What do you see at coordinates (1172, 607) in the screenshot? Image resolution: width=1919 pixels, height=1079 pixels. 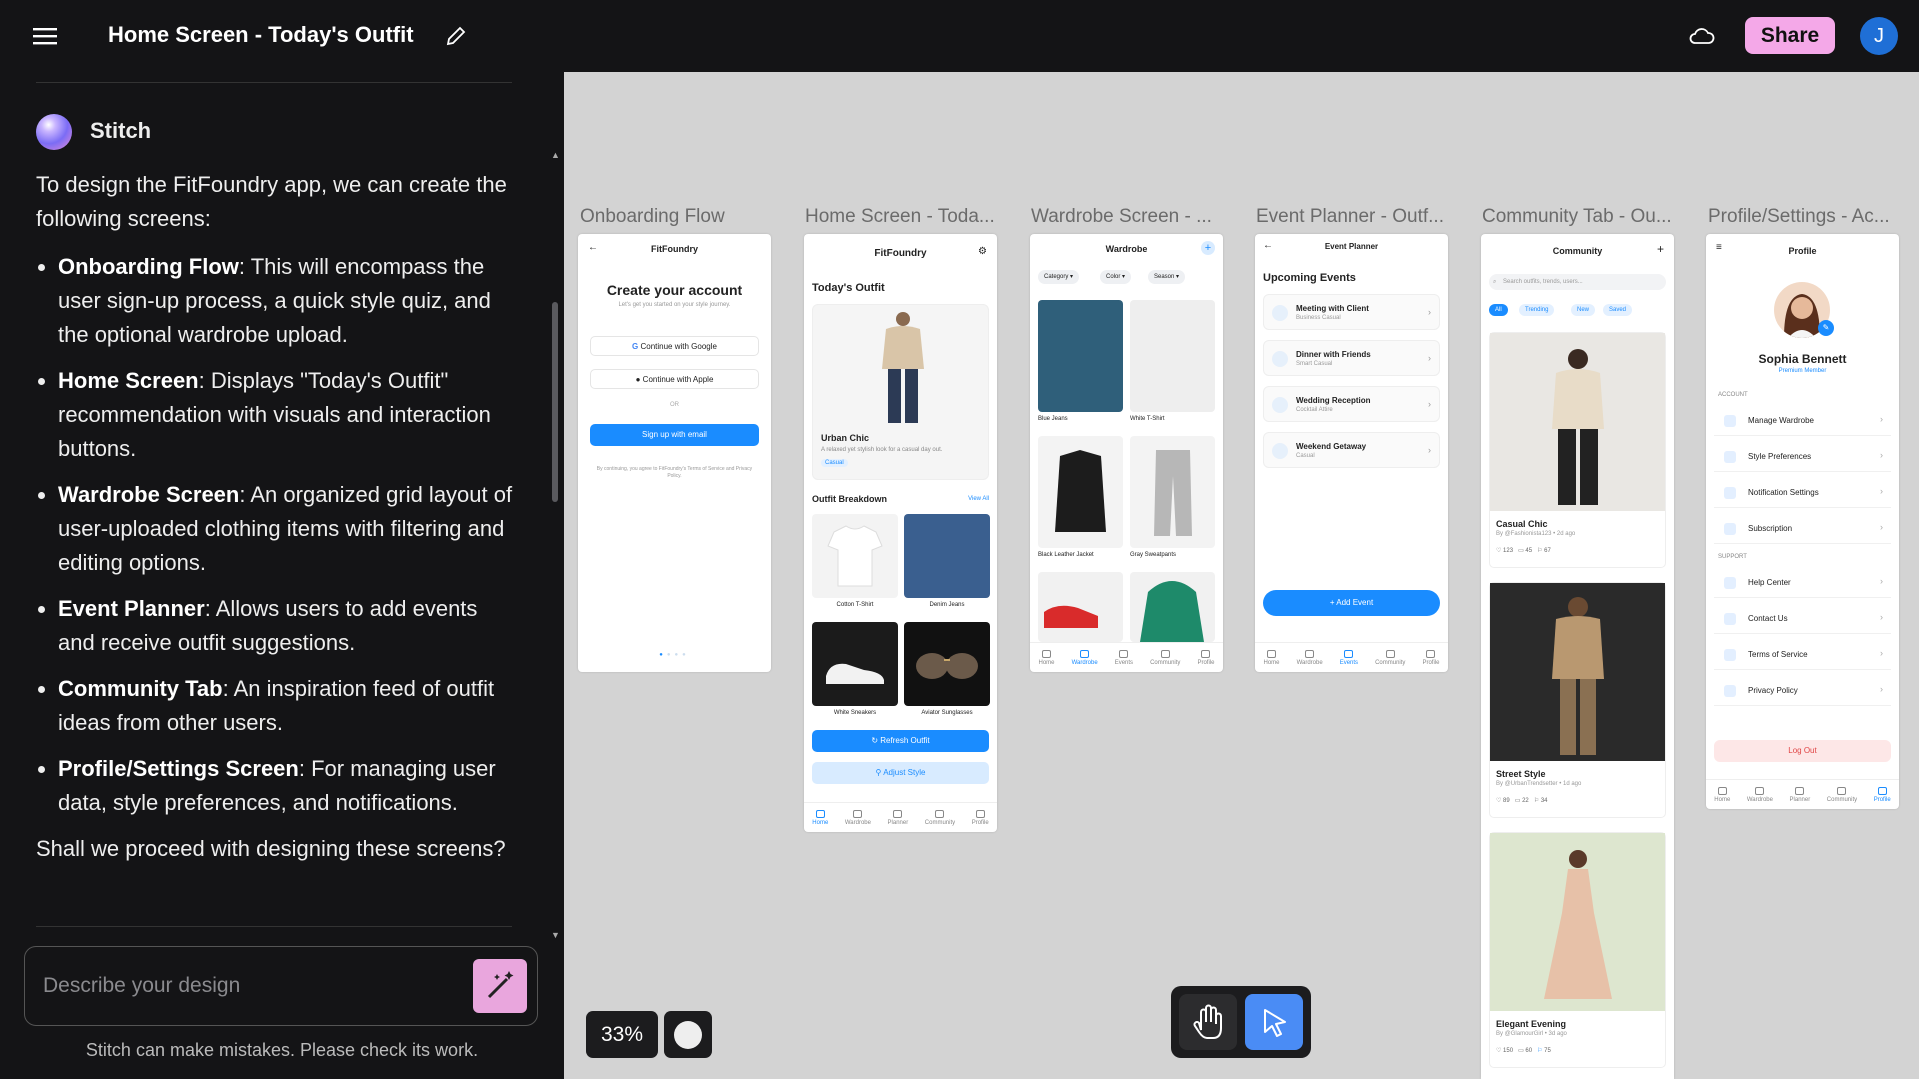 I see `item-image-hoodie` at bounding box center [1172, 607].